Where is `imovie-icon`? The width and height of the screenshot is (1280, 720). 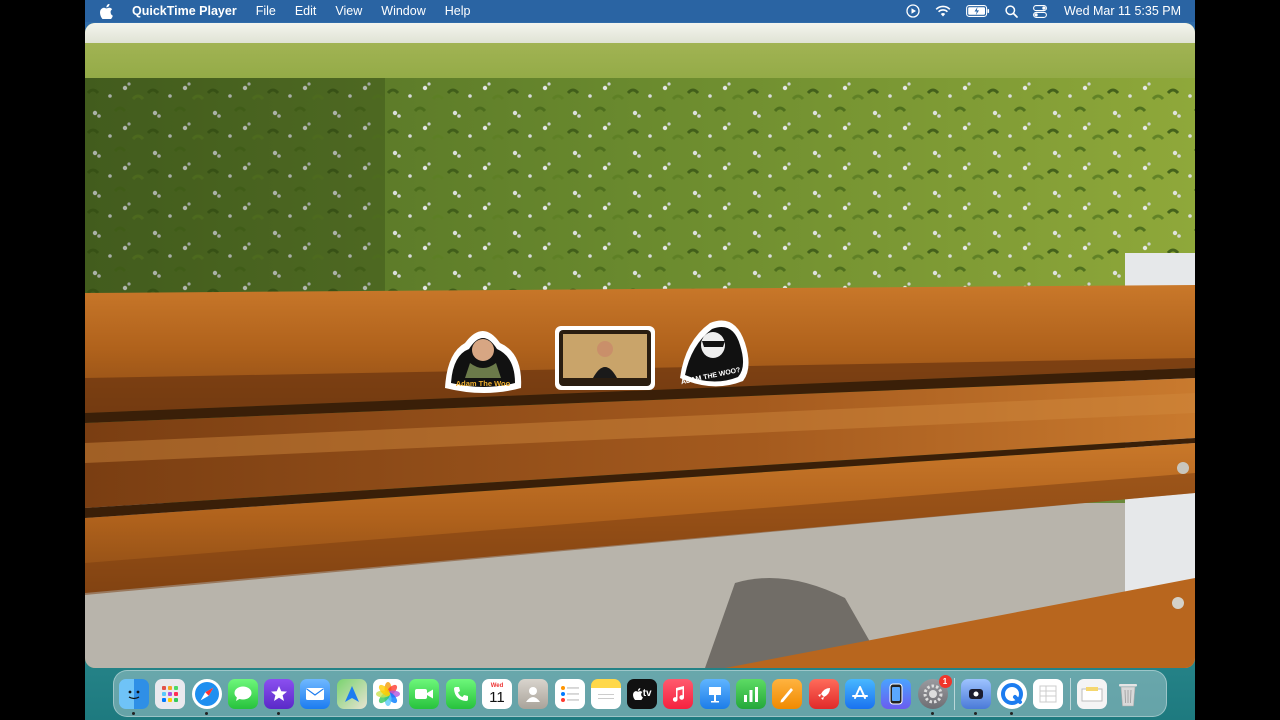
imovie-icon is located at coordinates (279, 696).